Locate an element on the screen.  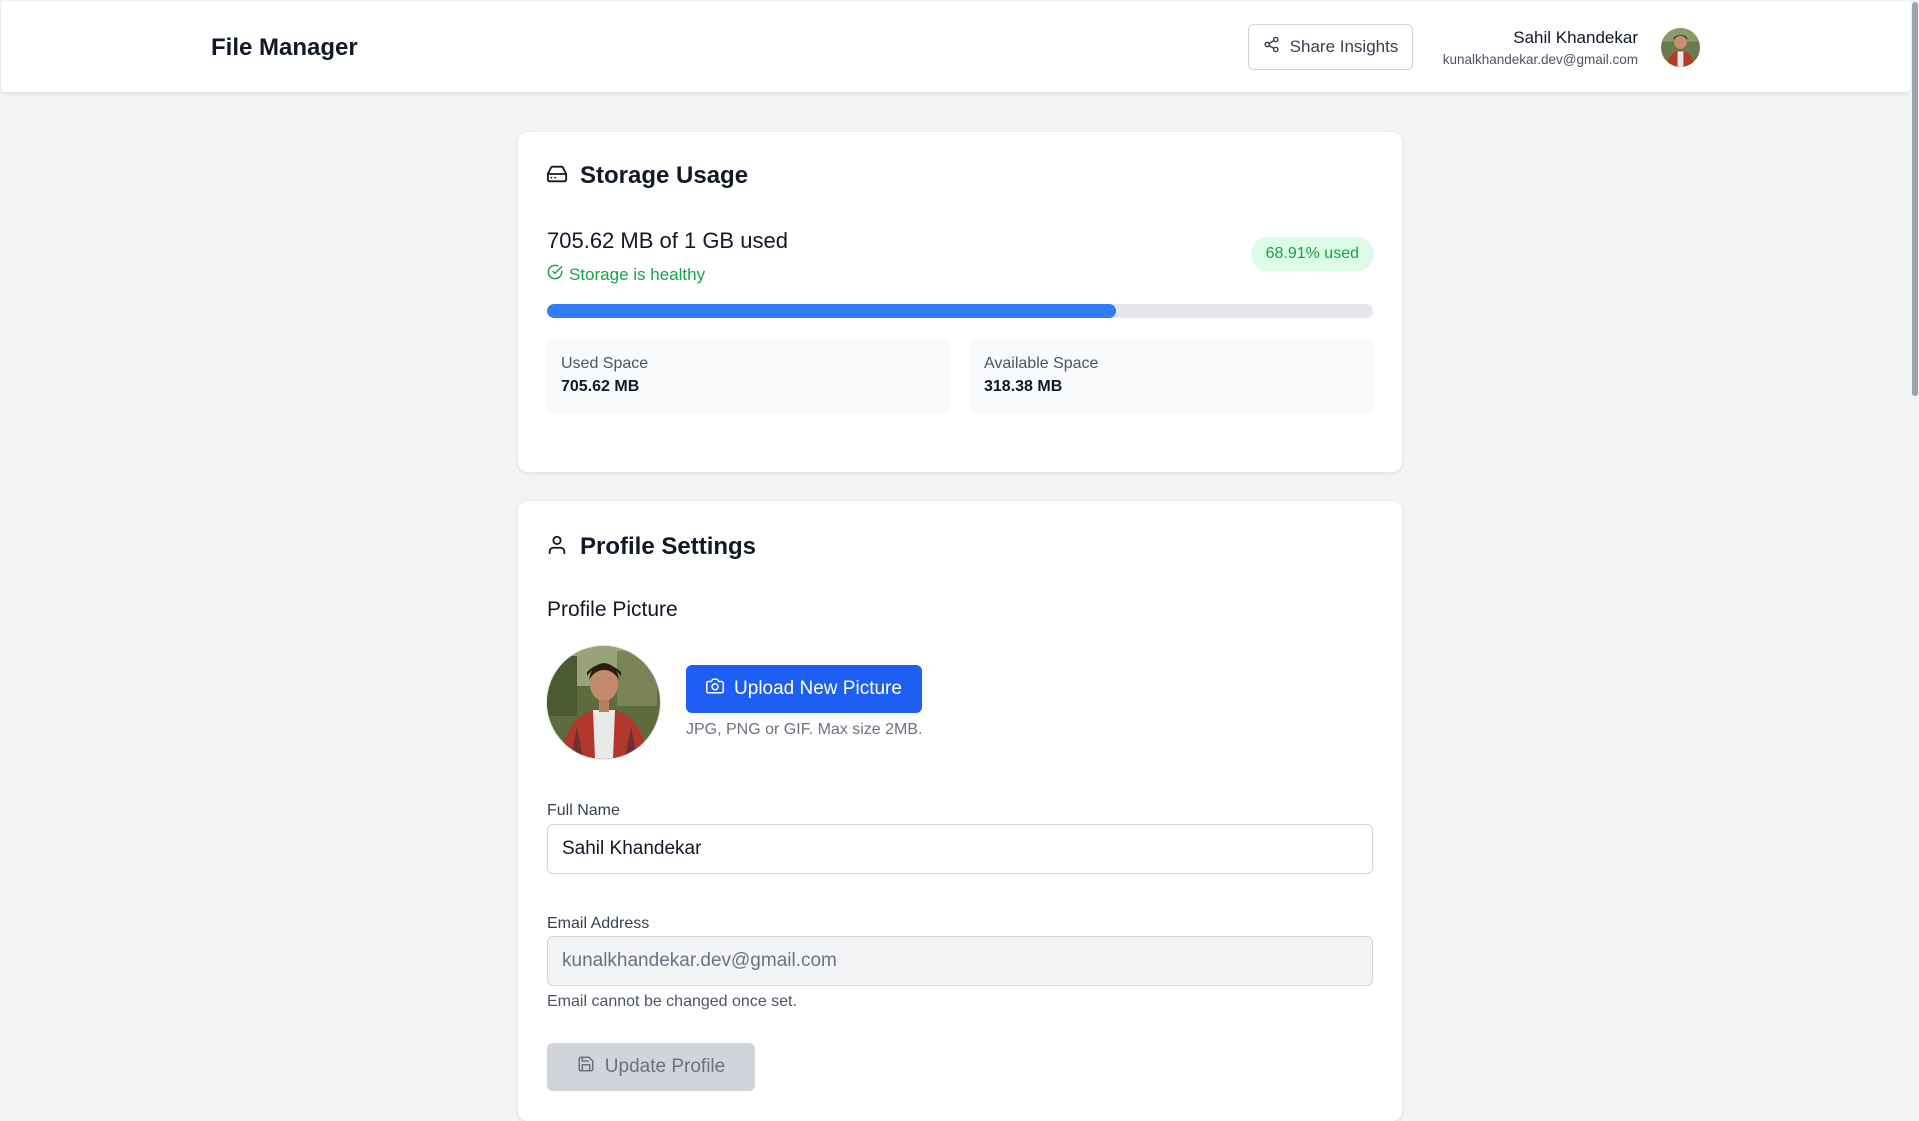
save-icon is located at coordinates (586, 1067).